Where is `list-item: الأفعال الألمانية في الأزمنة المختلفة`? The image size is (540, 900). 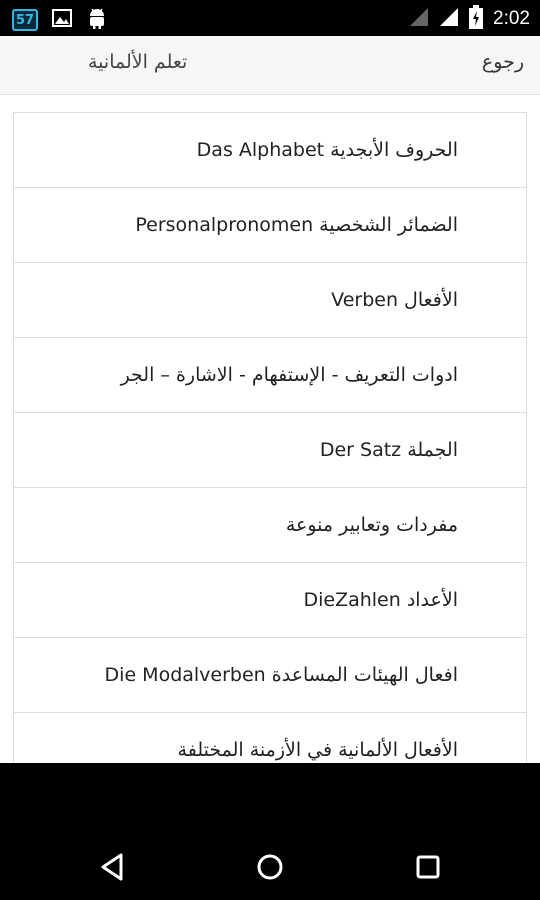 list-item: الأفعال الألمانية في الأزمنة المختلفة is located at coordinates (270, 738).